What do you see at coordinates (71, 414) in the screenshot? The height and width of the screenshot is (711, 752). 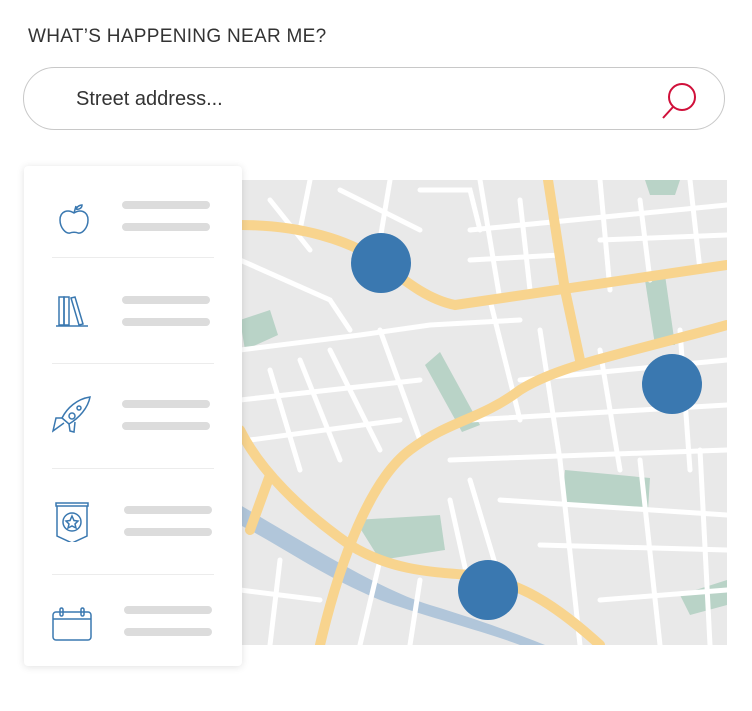 I see `rocket-icon` at bounding box center [71, 414].